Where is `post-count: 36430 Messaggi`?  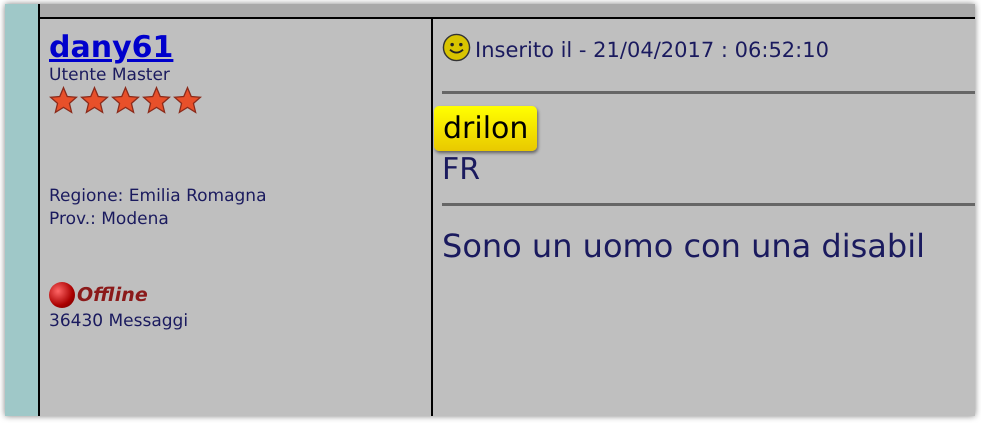 post-count: 36430 Messaggi is located at coordinates (118, 321).